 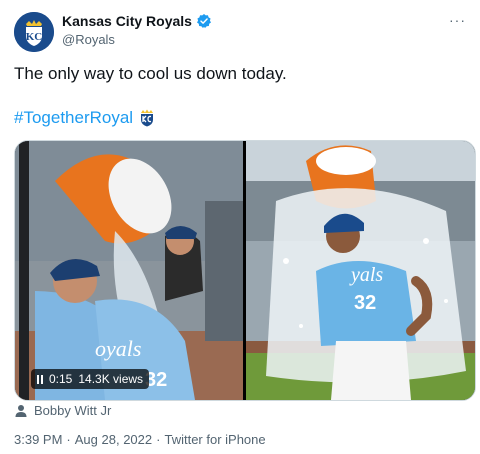 I want to click on tagged-users: Bobby Witt Jr, so click(x=62, y=410).